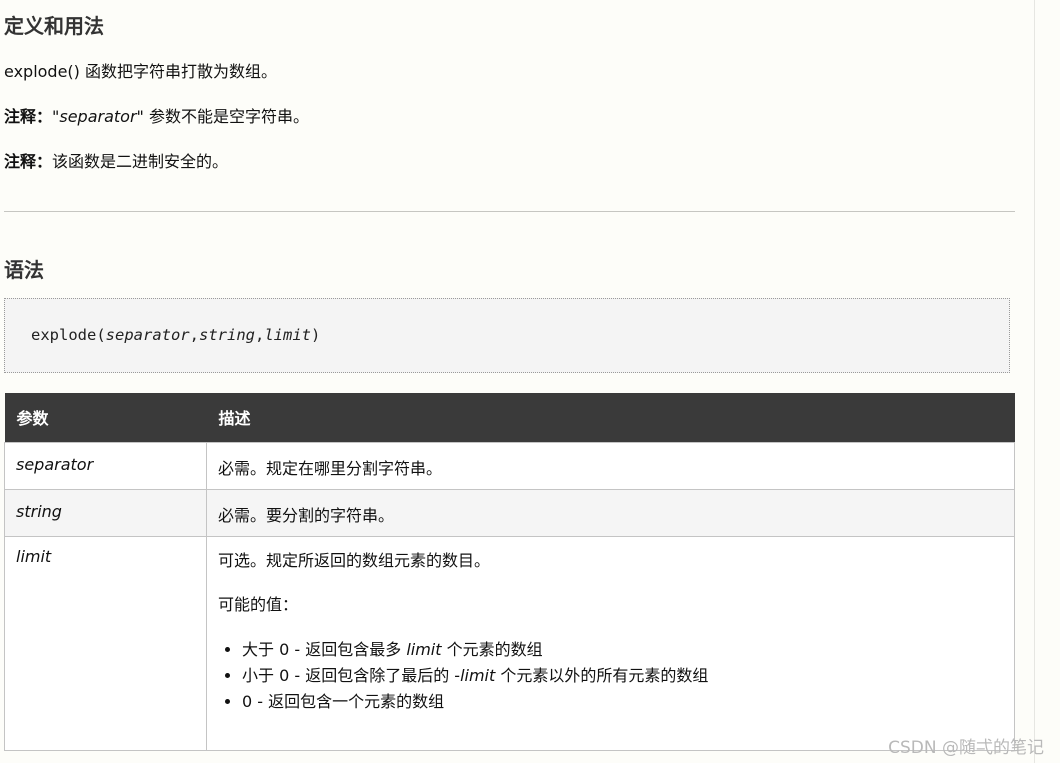 The width and height of the screenshot is (1060, 763). I want to click on param-name: separator, so click(105, 465).